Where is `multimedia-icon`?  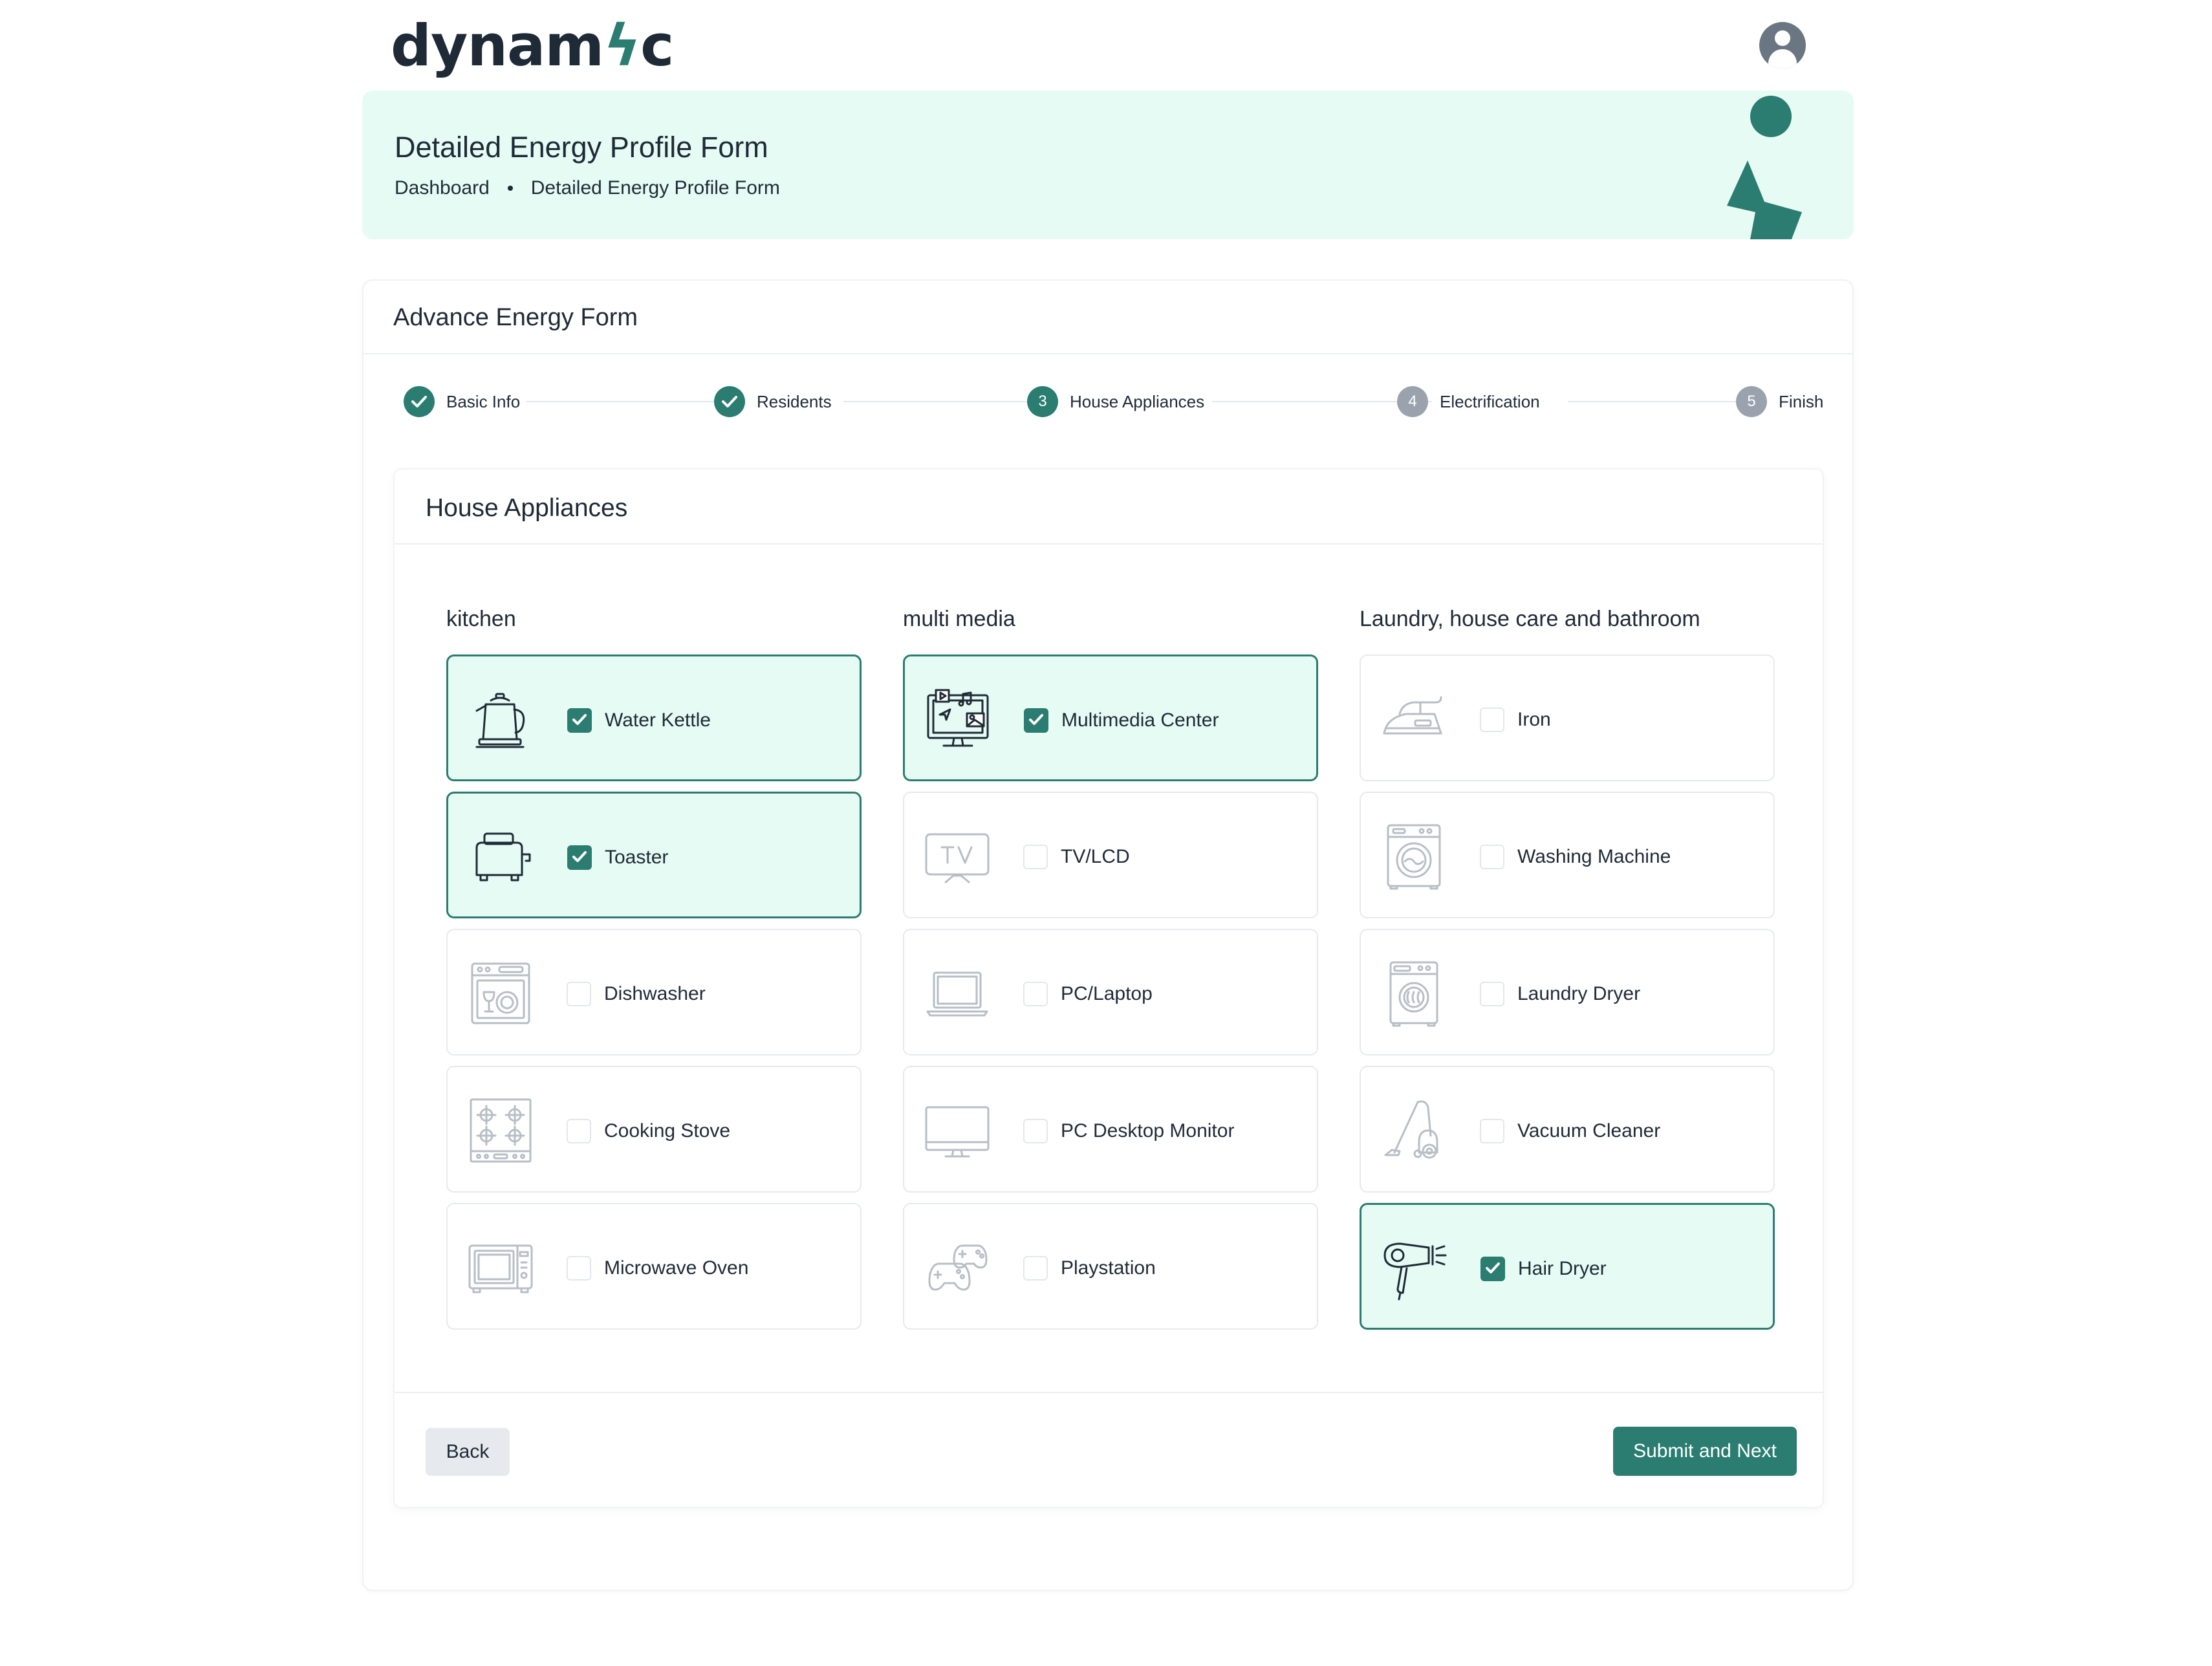 multimedia-icon is located at coordinates (958, 718).